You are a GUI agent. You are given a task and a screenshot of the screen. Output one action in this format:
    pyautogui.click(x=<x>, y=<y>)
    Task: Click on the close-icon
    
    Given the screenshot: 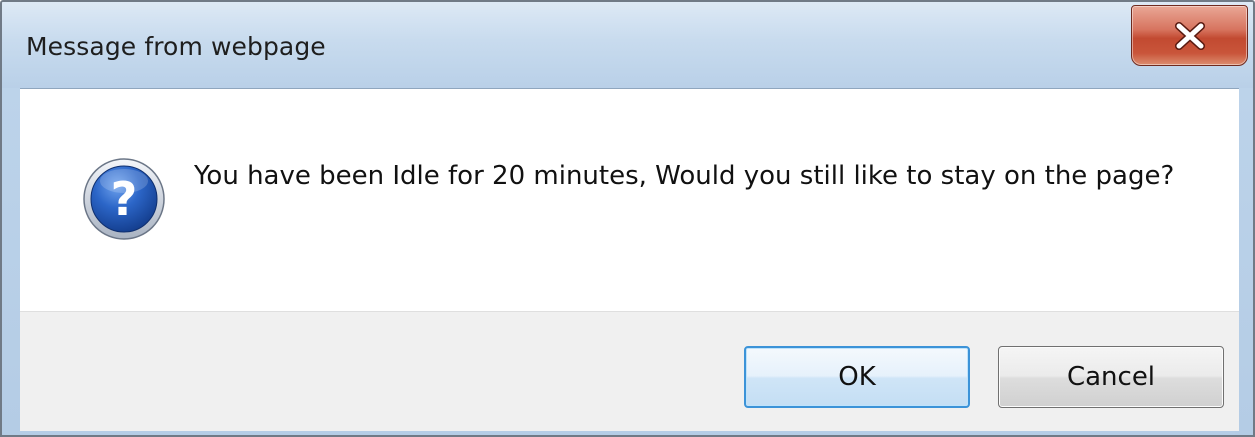 What is the action you would take?
    pyautogui.click(x=1189, y=35)
    